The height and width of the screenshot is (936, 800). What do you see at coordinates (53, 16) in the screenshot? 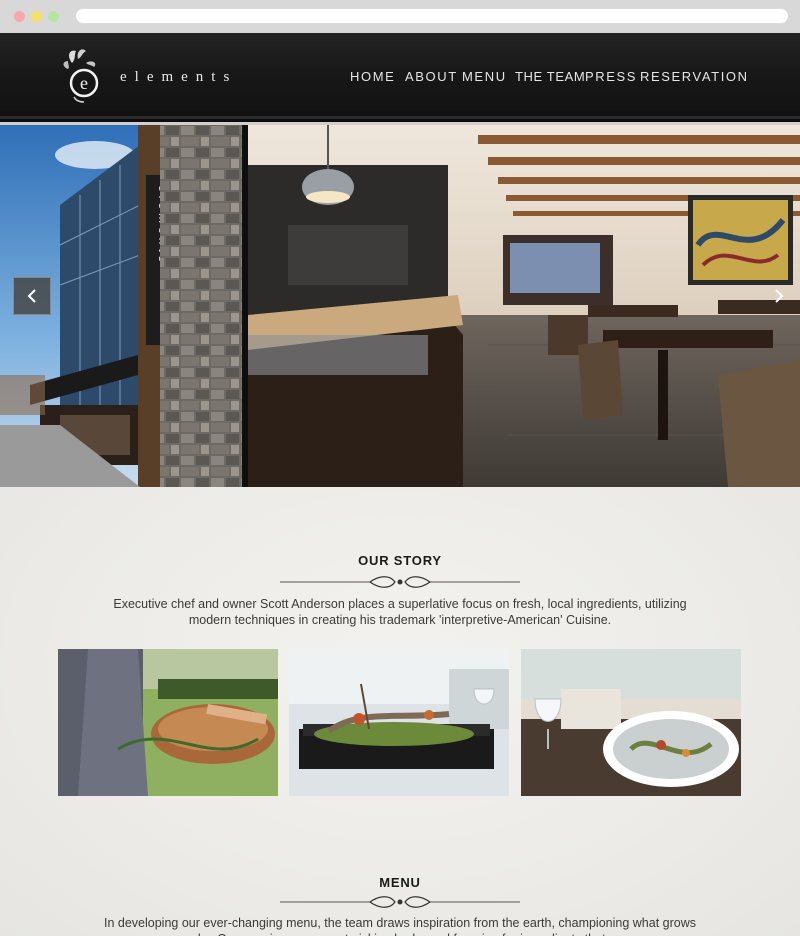
I see `maximize-window-dot` at bounding box center [53, 16].